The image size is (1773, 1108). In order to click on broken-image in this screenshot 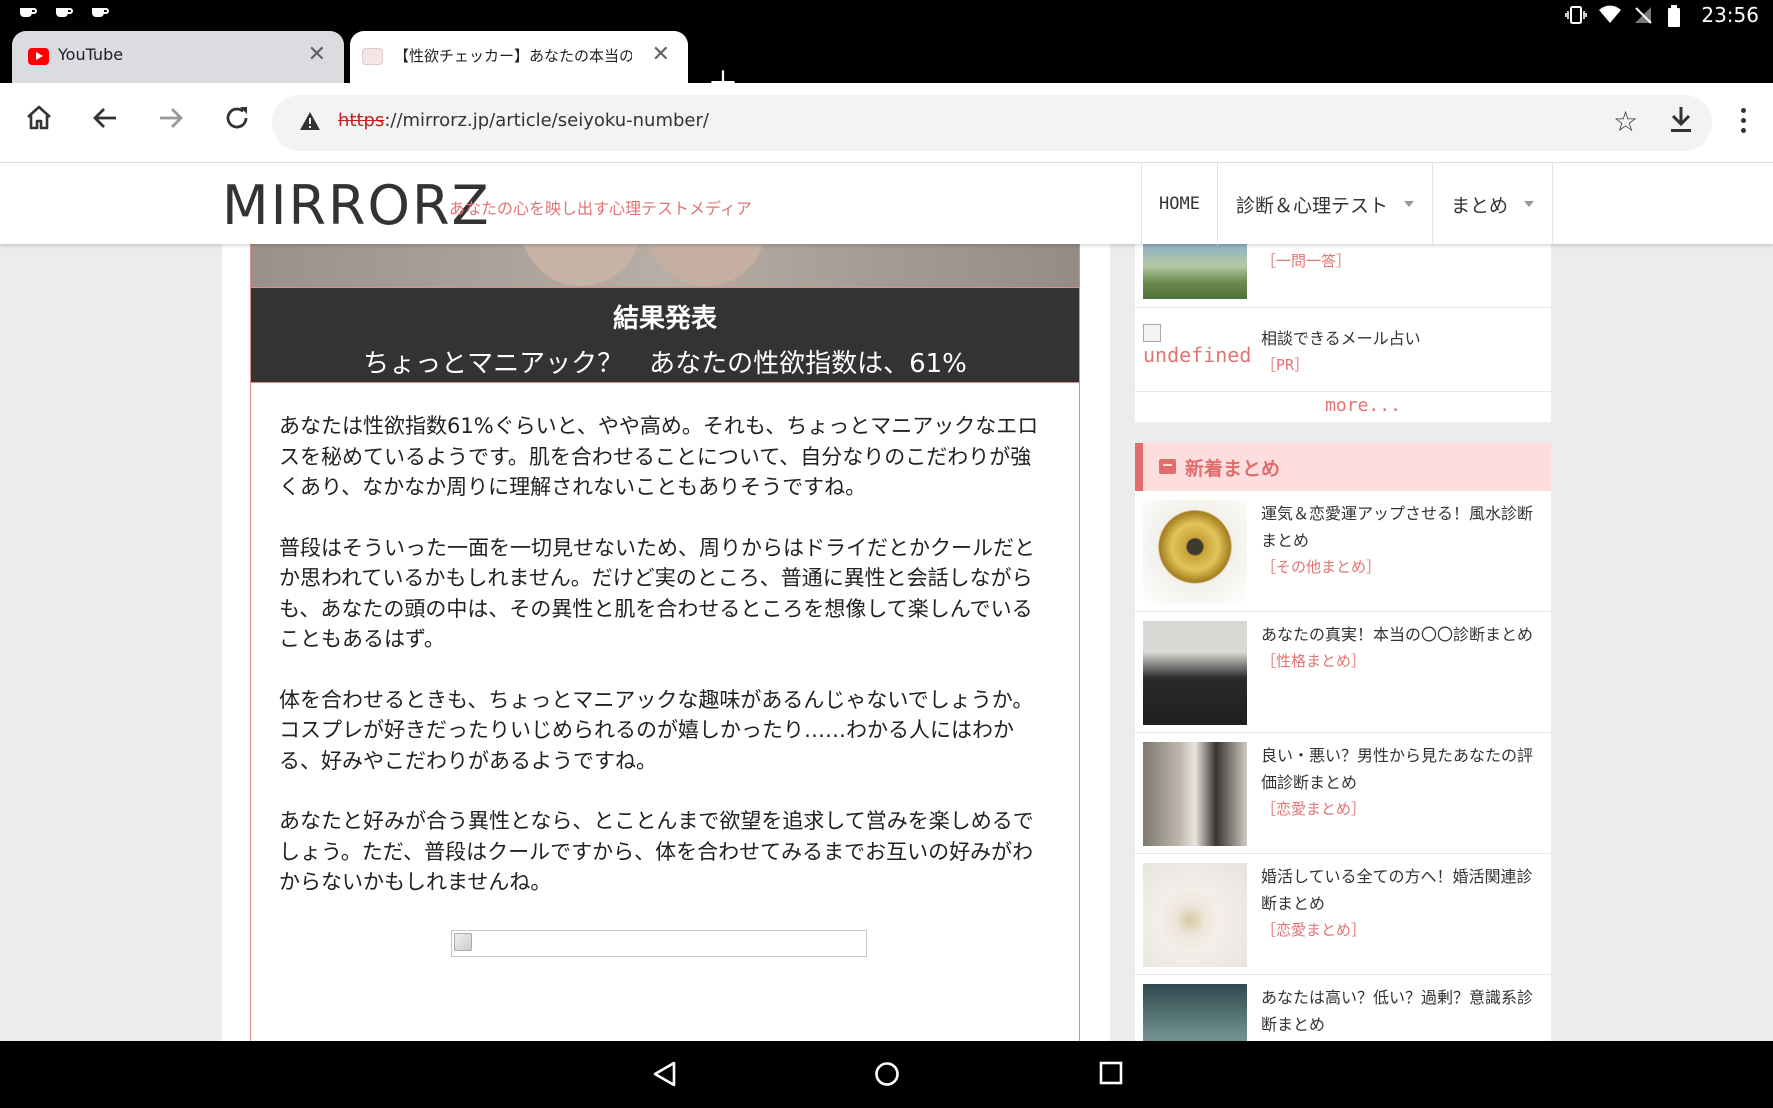, I will do `click(659, 943)`.